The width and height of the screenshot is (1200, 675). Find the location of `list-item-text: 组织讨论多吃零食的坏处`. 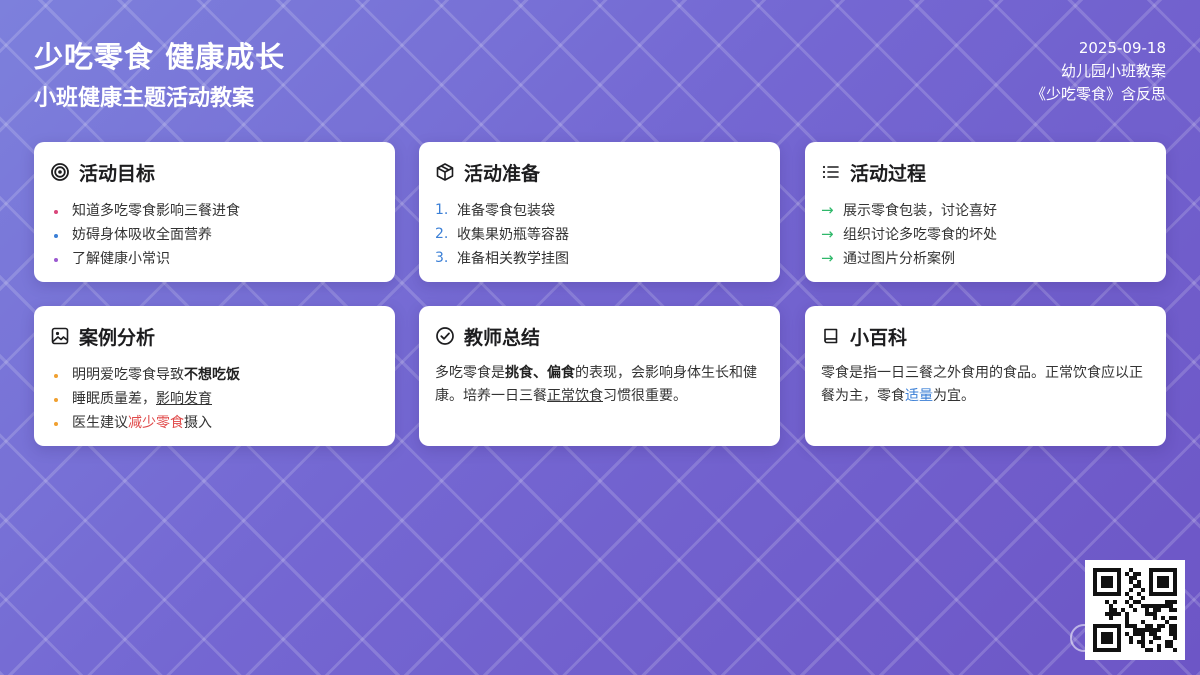

list-item-text: 组织讨论多吃零食的坏处 is located at coordinates (920, 235).